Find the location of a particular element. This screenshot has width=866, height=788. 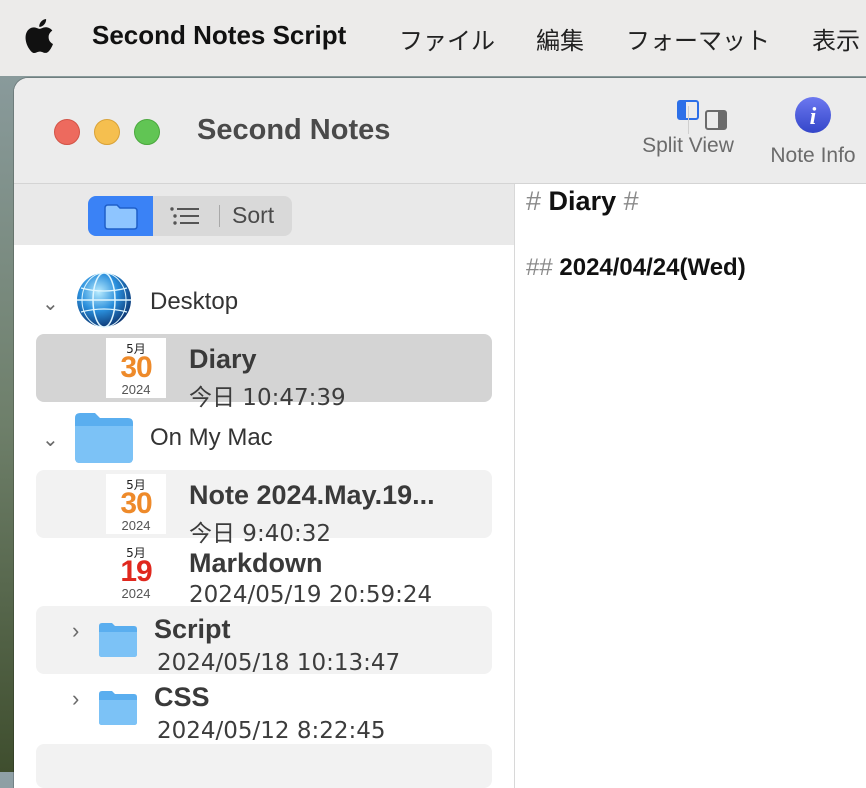

menu-format: フォーマット is located at coordinates (698, 38).